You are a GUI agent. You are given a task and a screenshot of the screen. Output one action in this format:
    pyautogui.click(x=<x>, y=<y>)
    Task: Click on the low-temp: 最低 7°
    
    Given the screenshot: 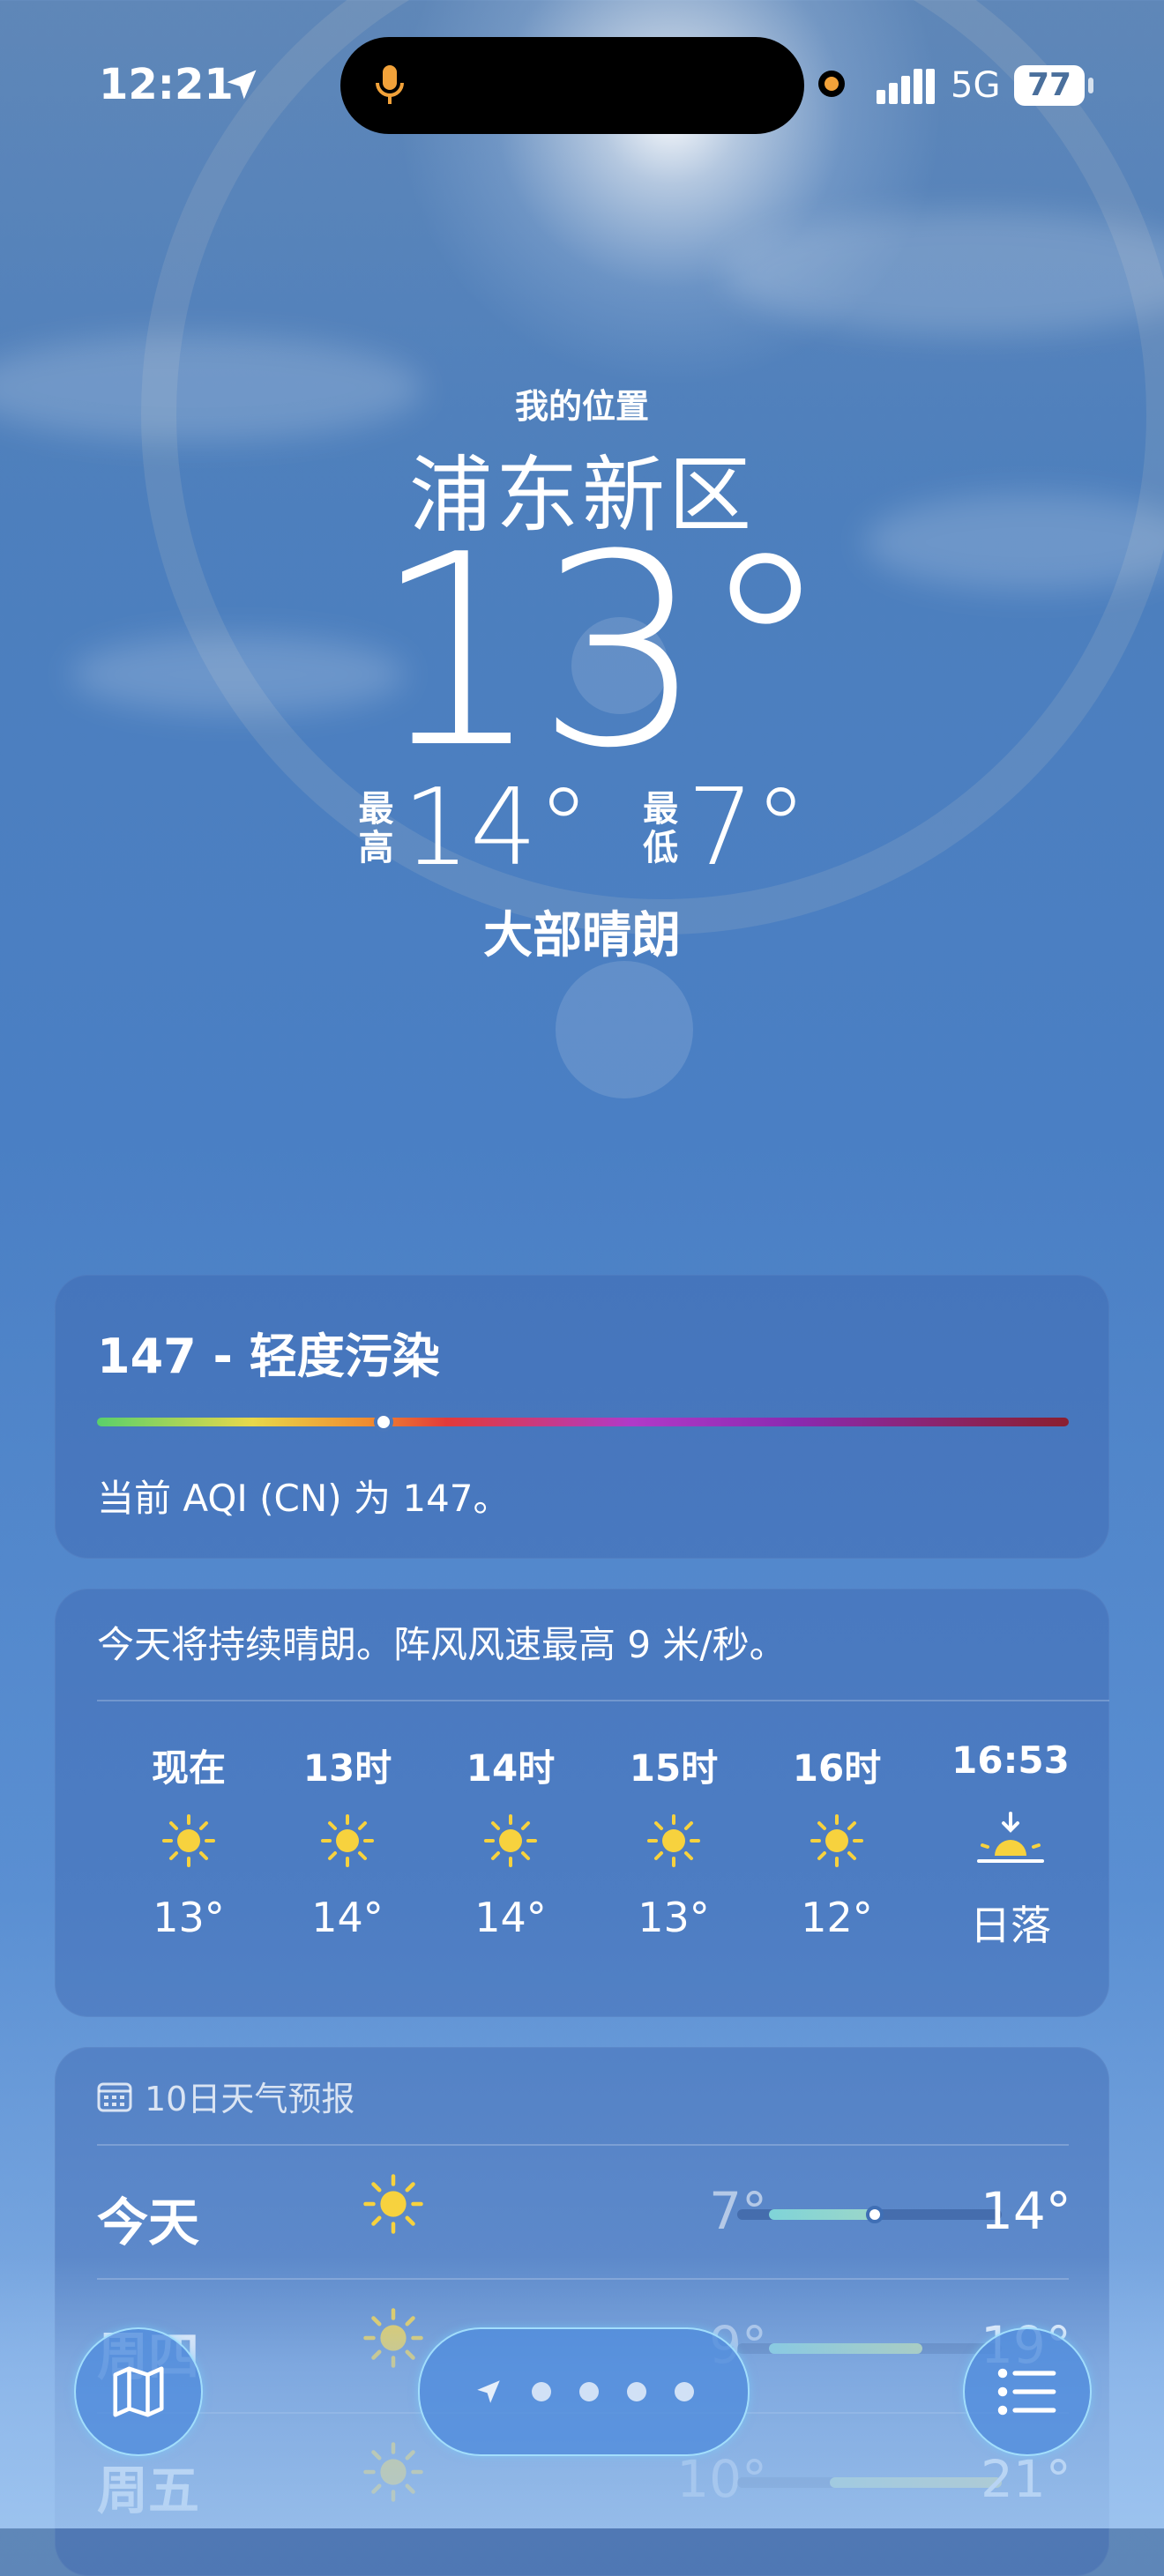 What is the action you would take?
    pyautogui.click(x=724, y=829)
    